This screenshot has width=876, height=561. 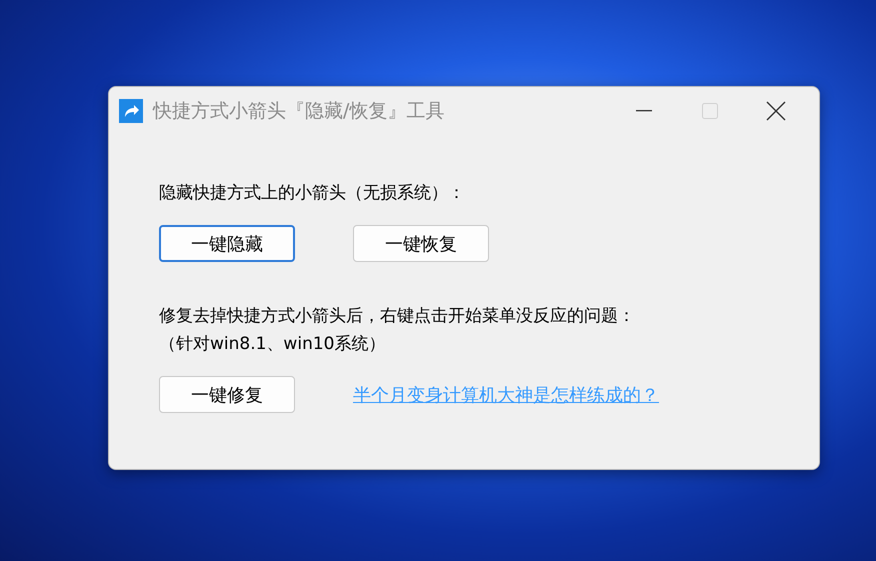 I want to click on action-button: 一键修复, so click(x=227, y=394).